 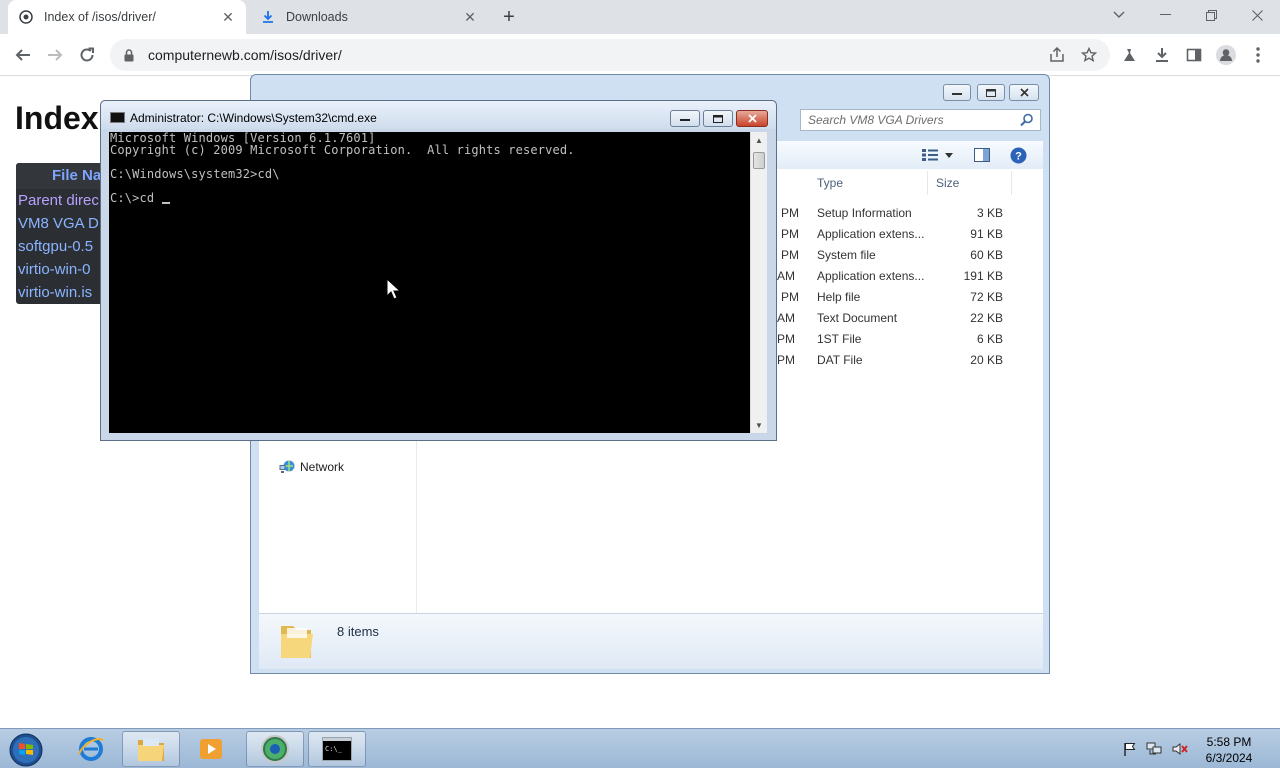 I want to click on view-options-icon, so click(x=930, y=155).